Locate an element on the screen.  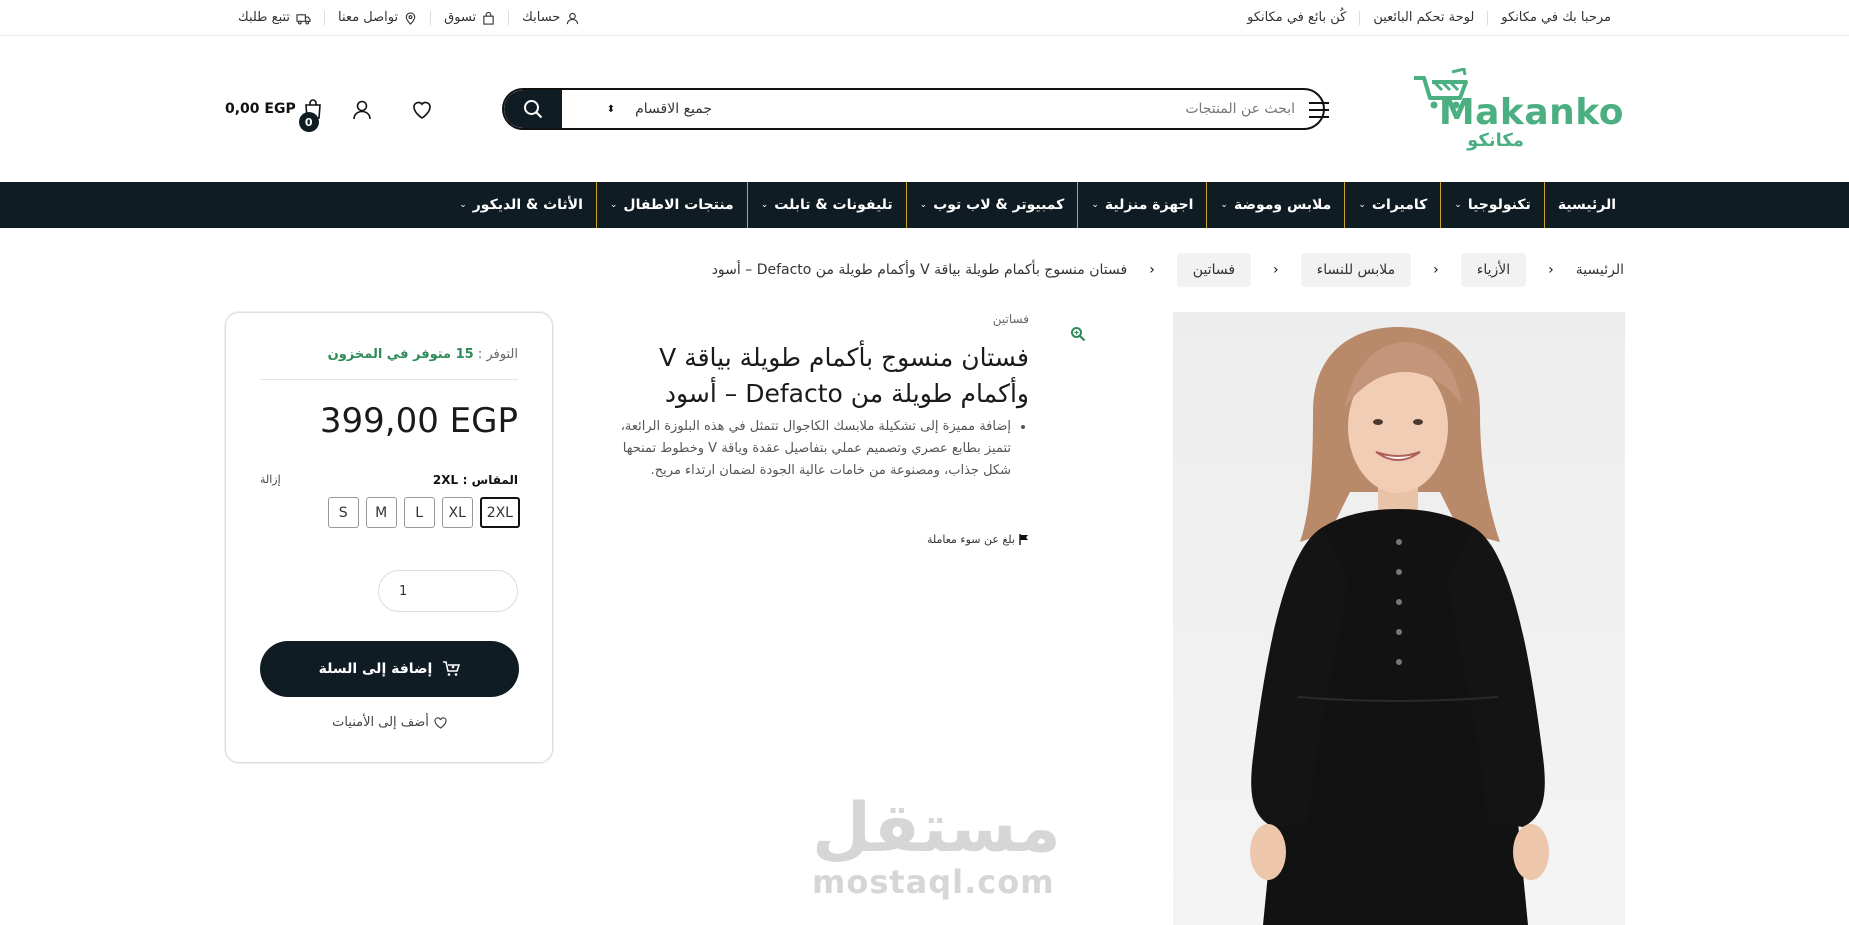
category-select: جميع الاقسام ⬍ is located at coordinates (637, 109).